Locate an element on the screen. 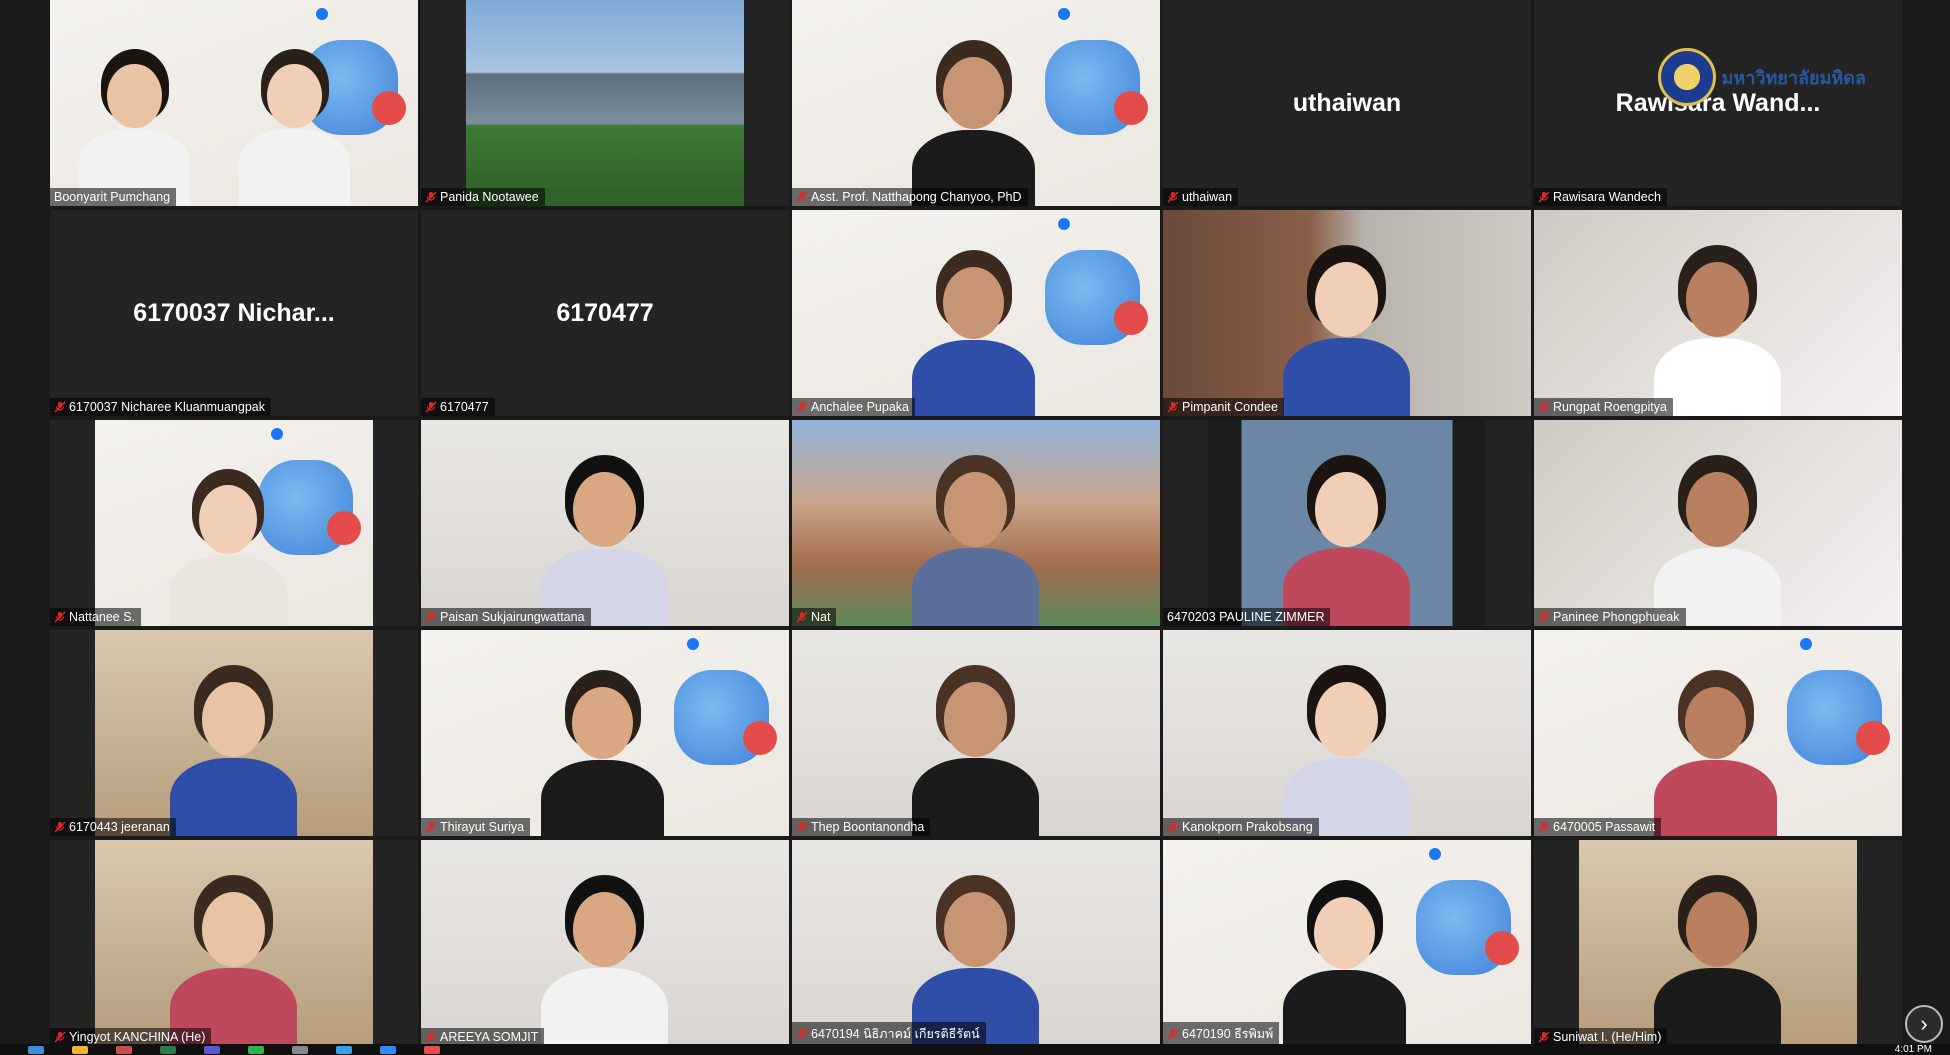  video-tile: Anchalee Pupaka is located at coordinates (976, 313).